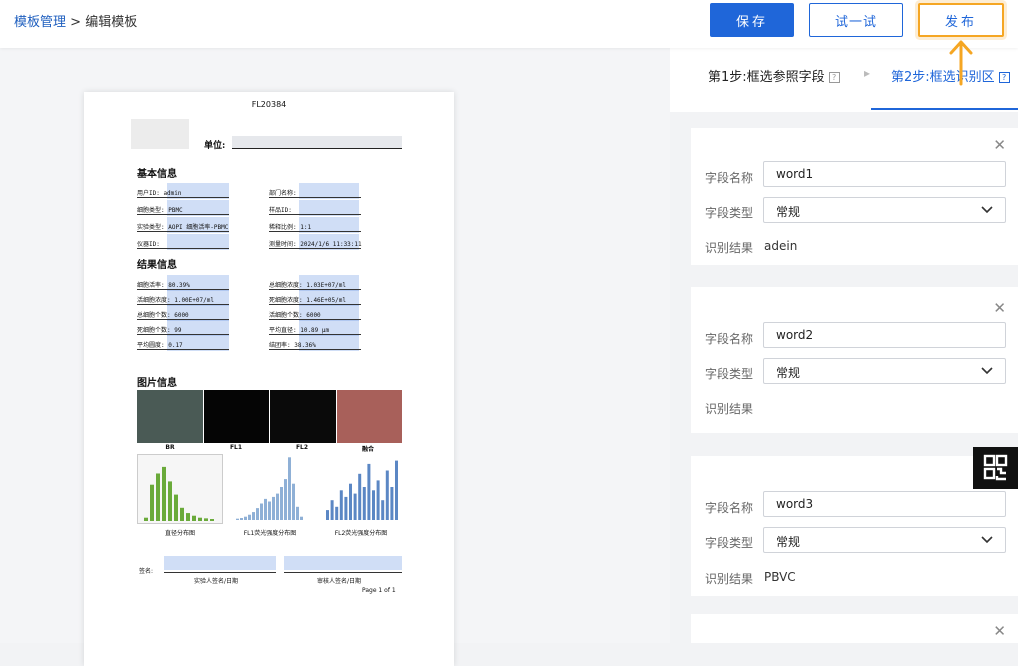 This screenshot has height=666, width=1018. What do you see at coordinates (302, 447) in the screenshot?
I see `image-label-fl2: FL2` at bounding box center [302, 447].